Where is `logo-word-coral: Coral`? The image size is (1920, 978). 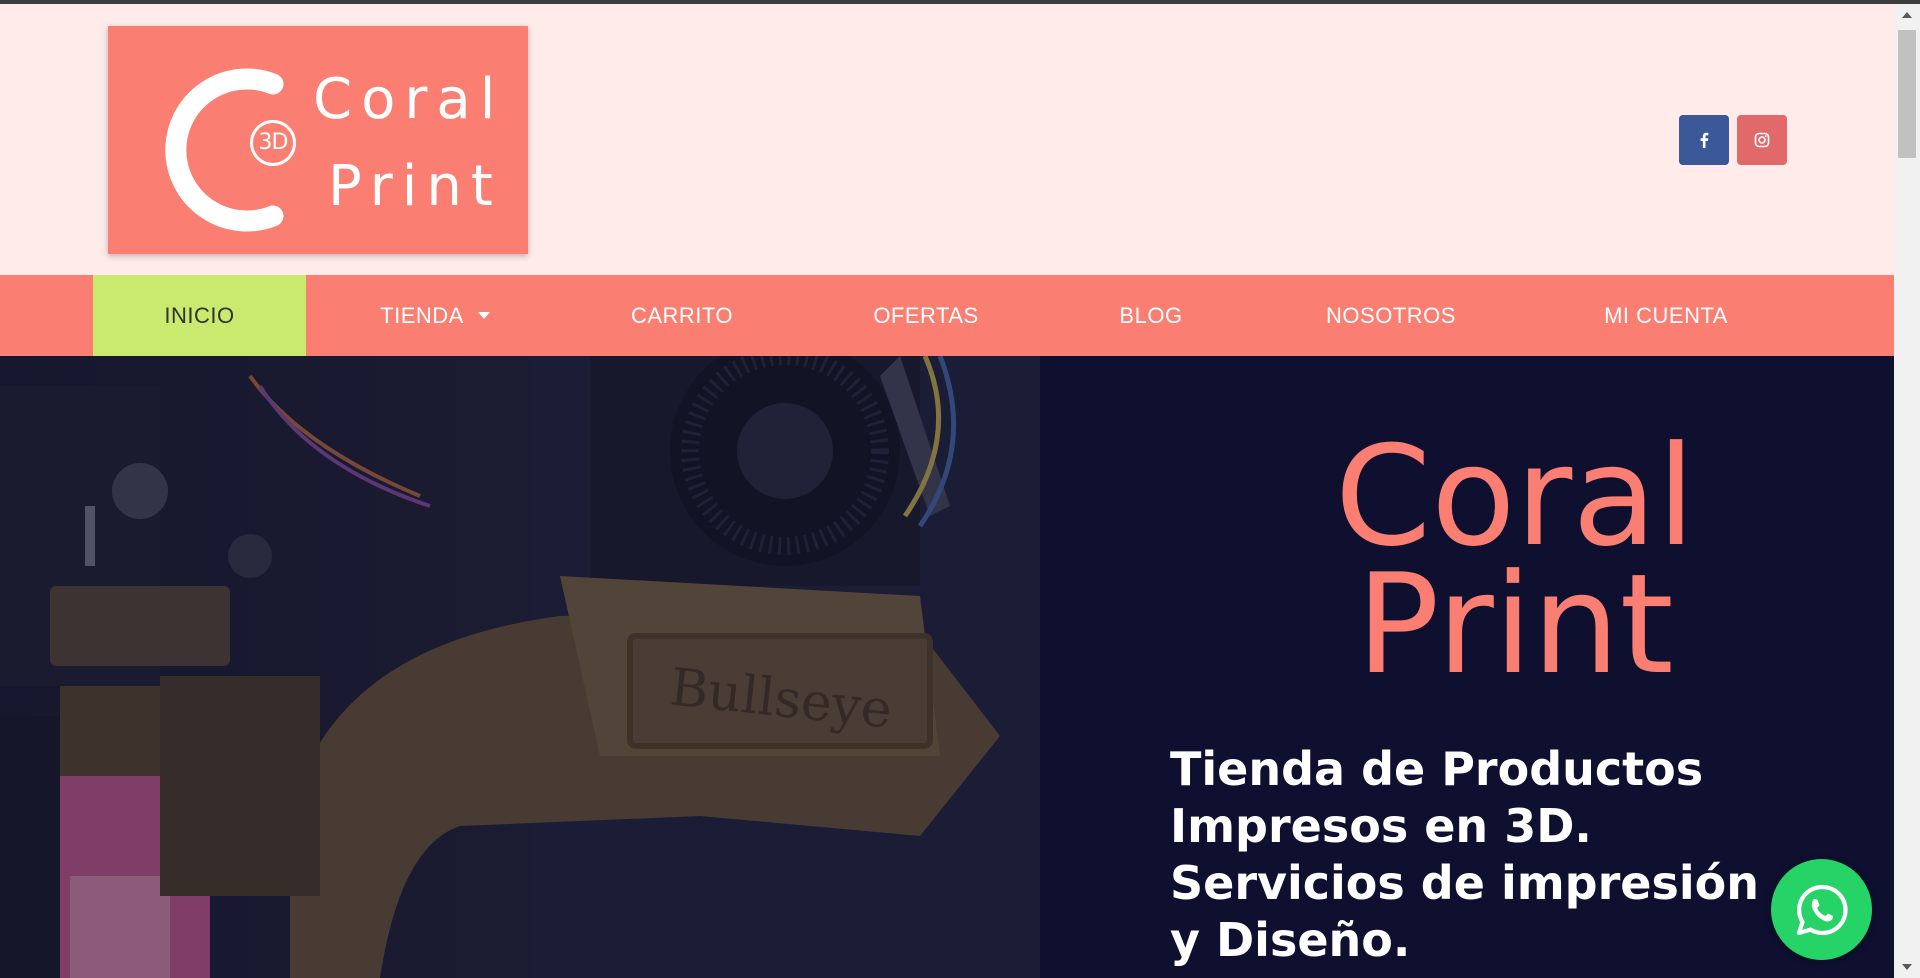 logo-word-coral: Coral is located at coordinates (409, 99).